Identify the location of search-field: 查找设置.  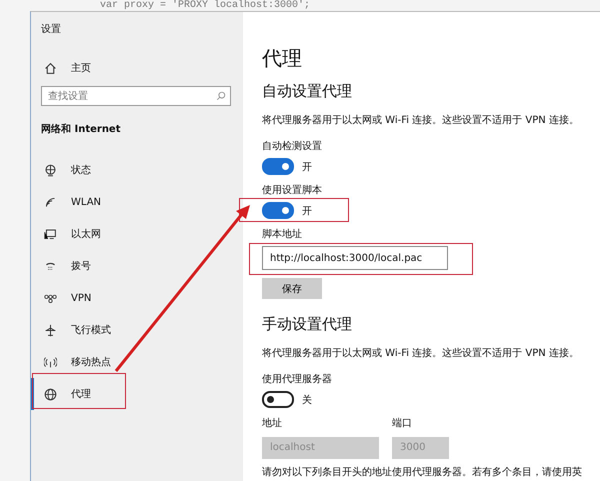
(136, 96).